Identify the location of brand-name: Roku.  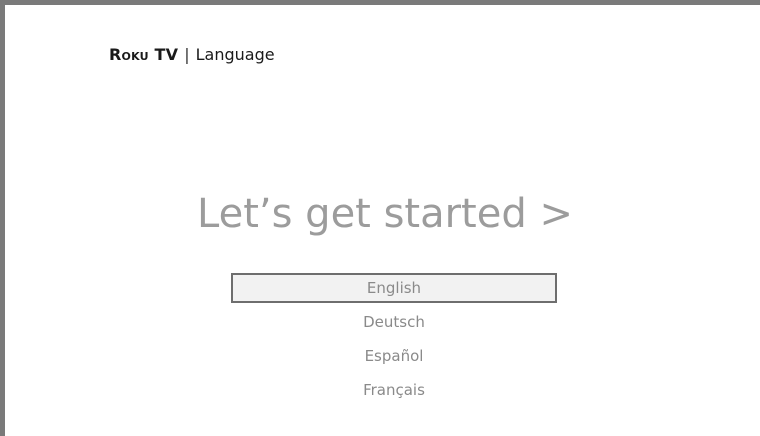
(129, 54).